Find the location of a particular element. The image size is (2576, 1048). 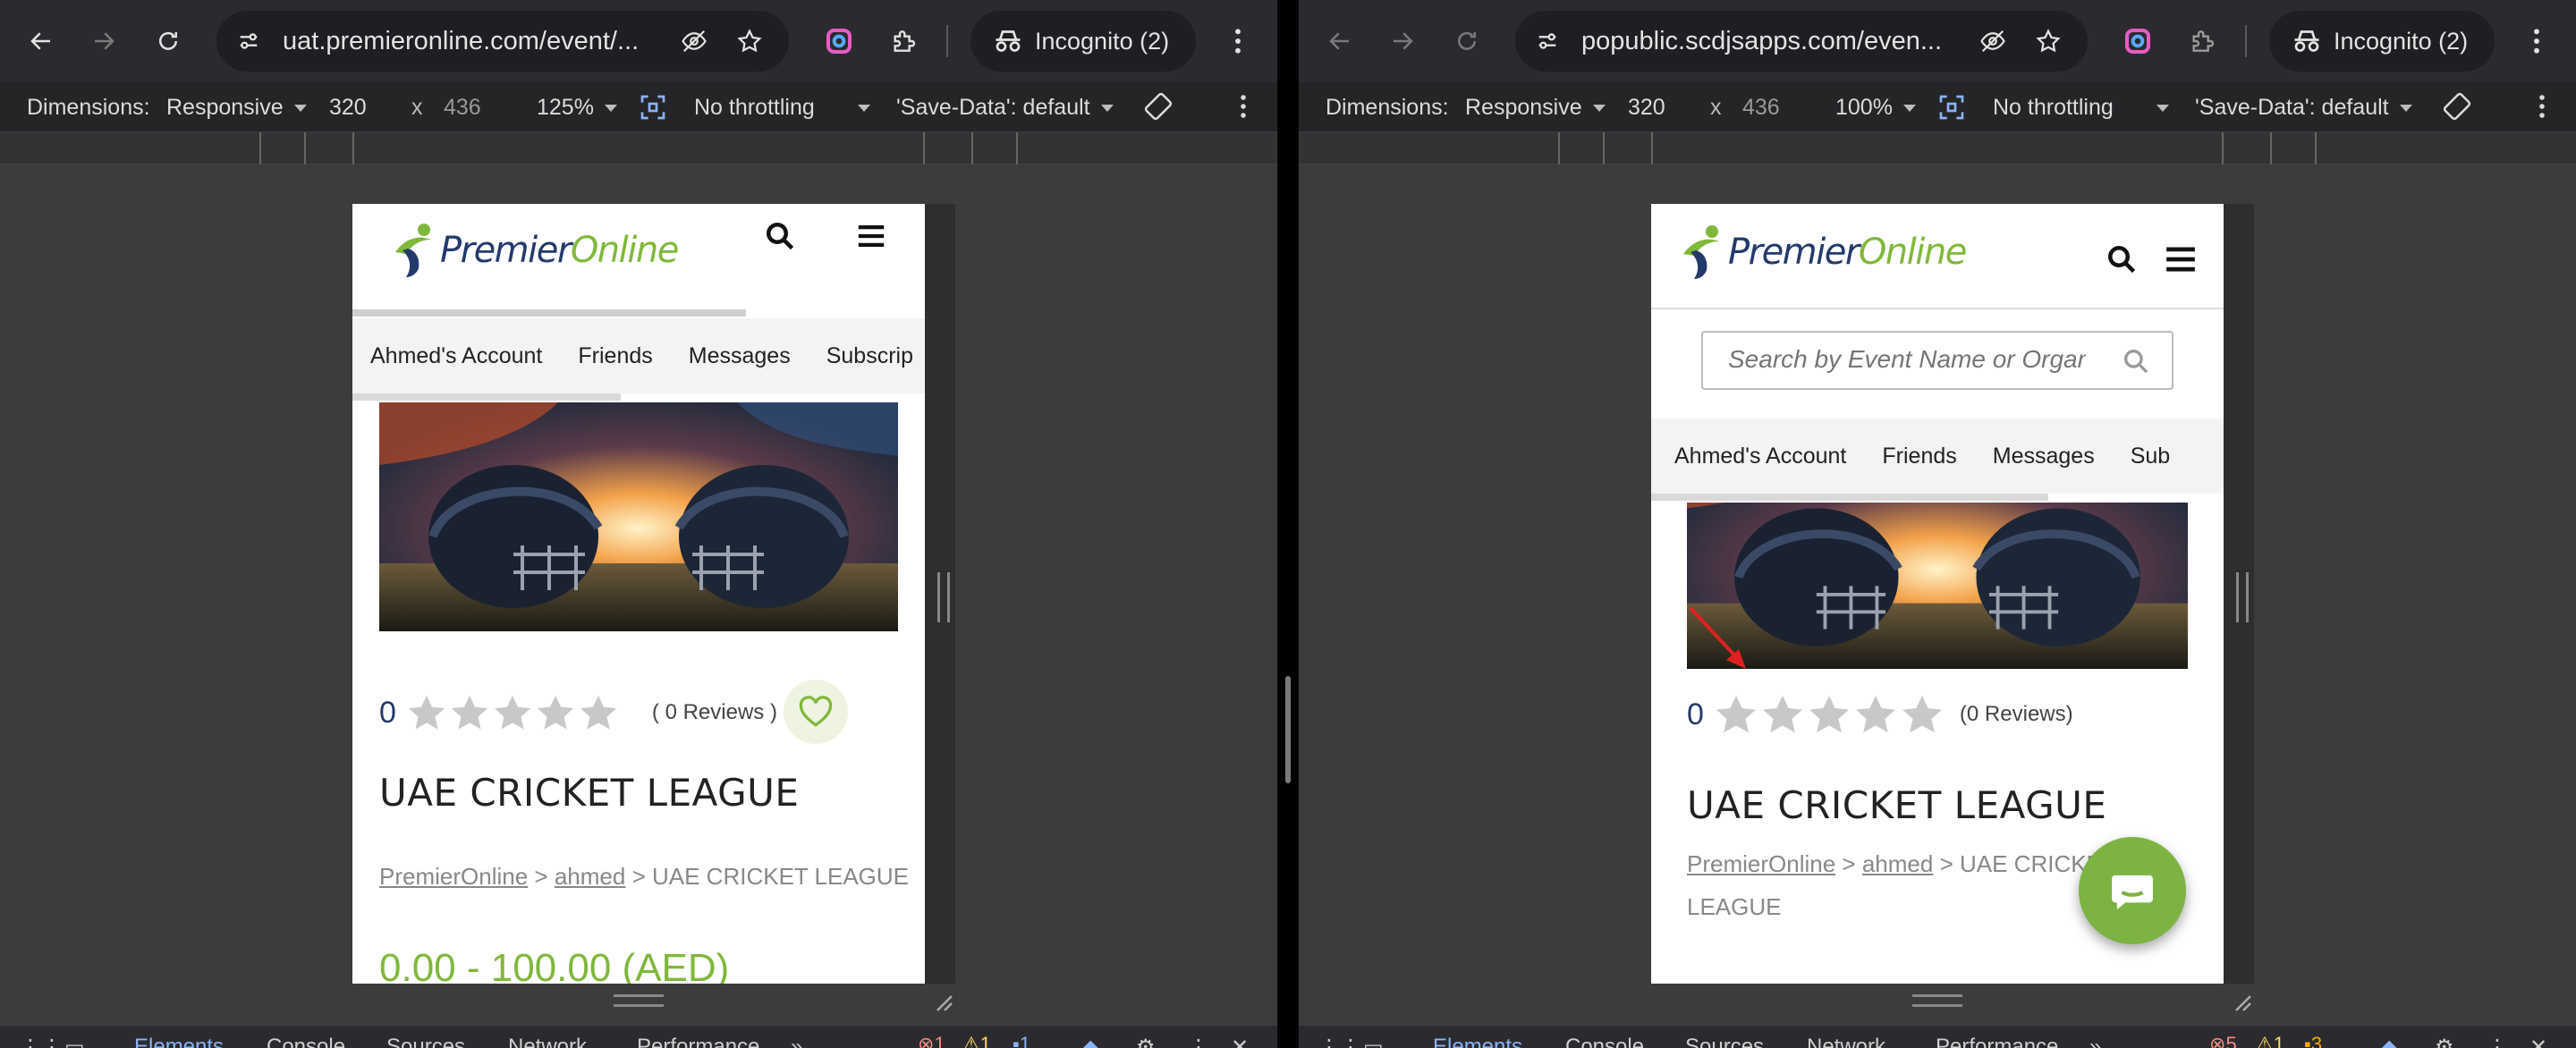

search-input is located at coordinates (1907, 359).